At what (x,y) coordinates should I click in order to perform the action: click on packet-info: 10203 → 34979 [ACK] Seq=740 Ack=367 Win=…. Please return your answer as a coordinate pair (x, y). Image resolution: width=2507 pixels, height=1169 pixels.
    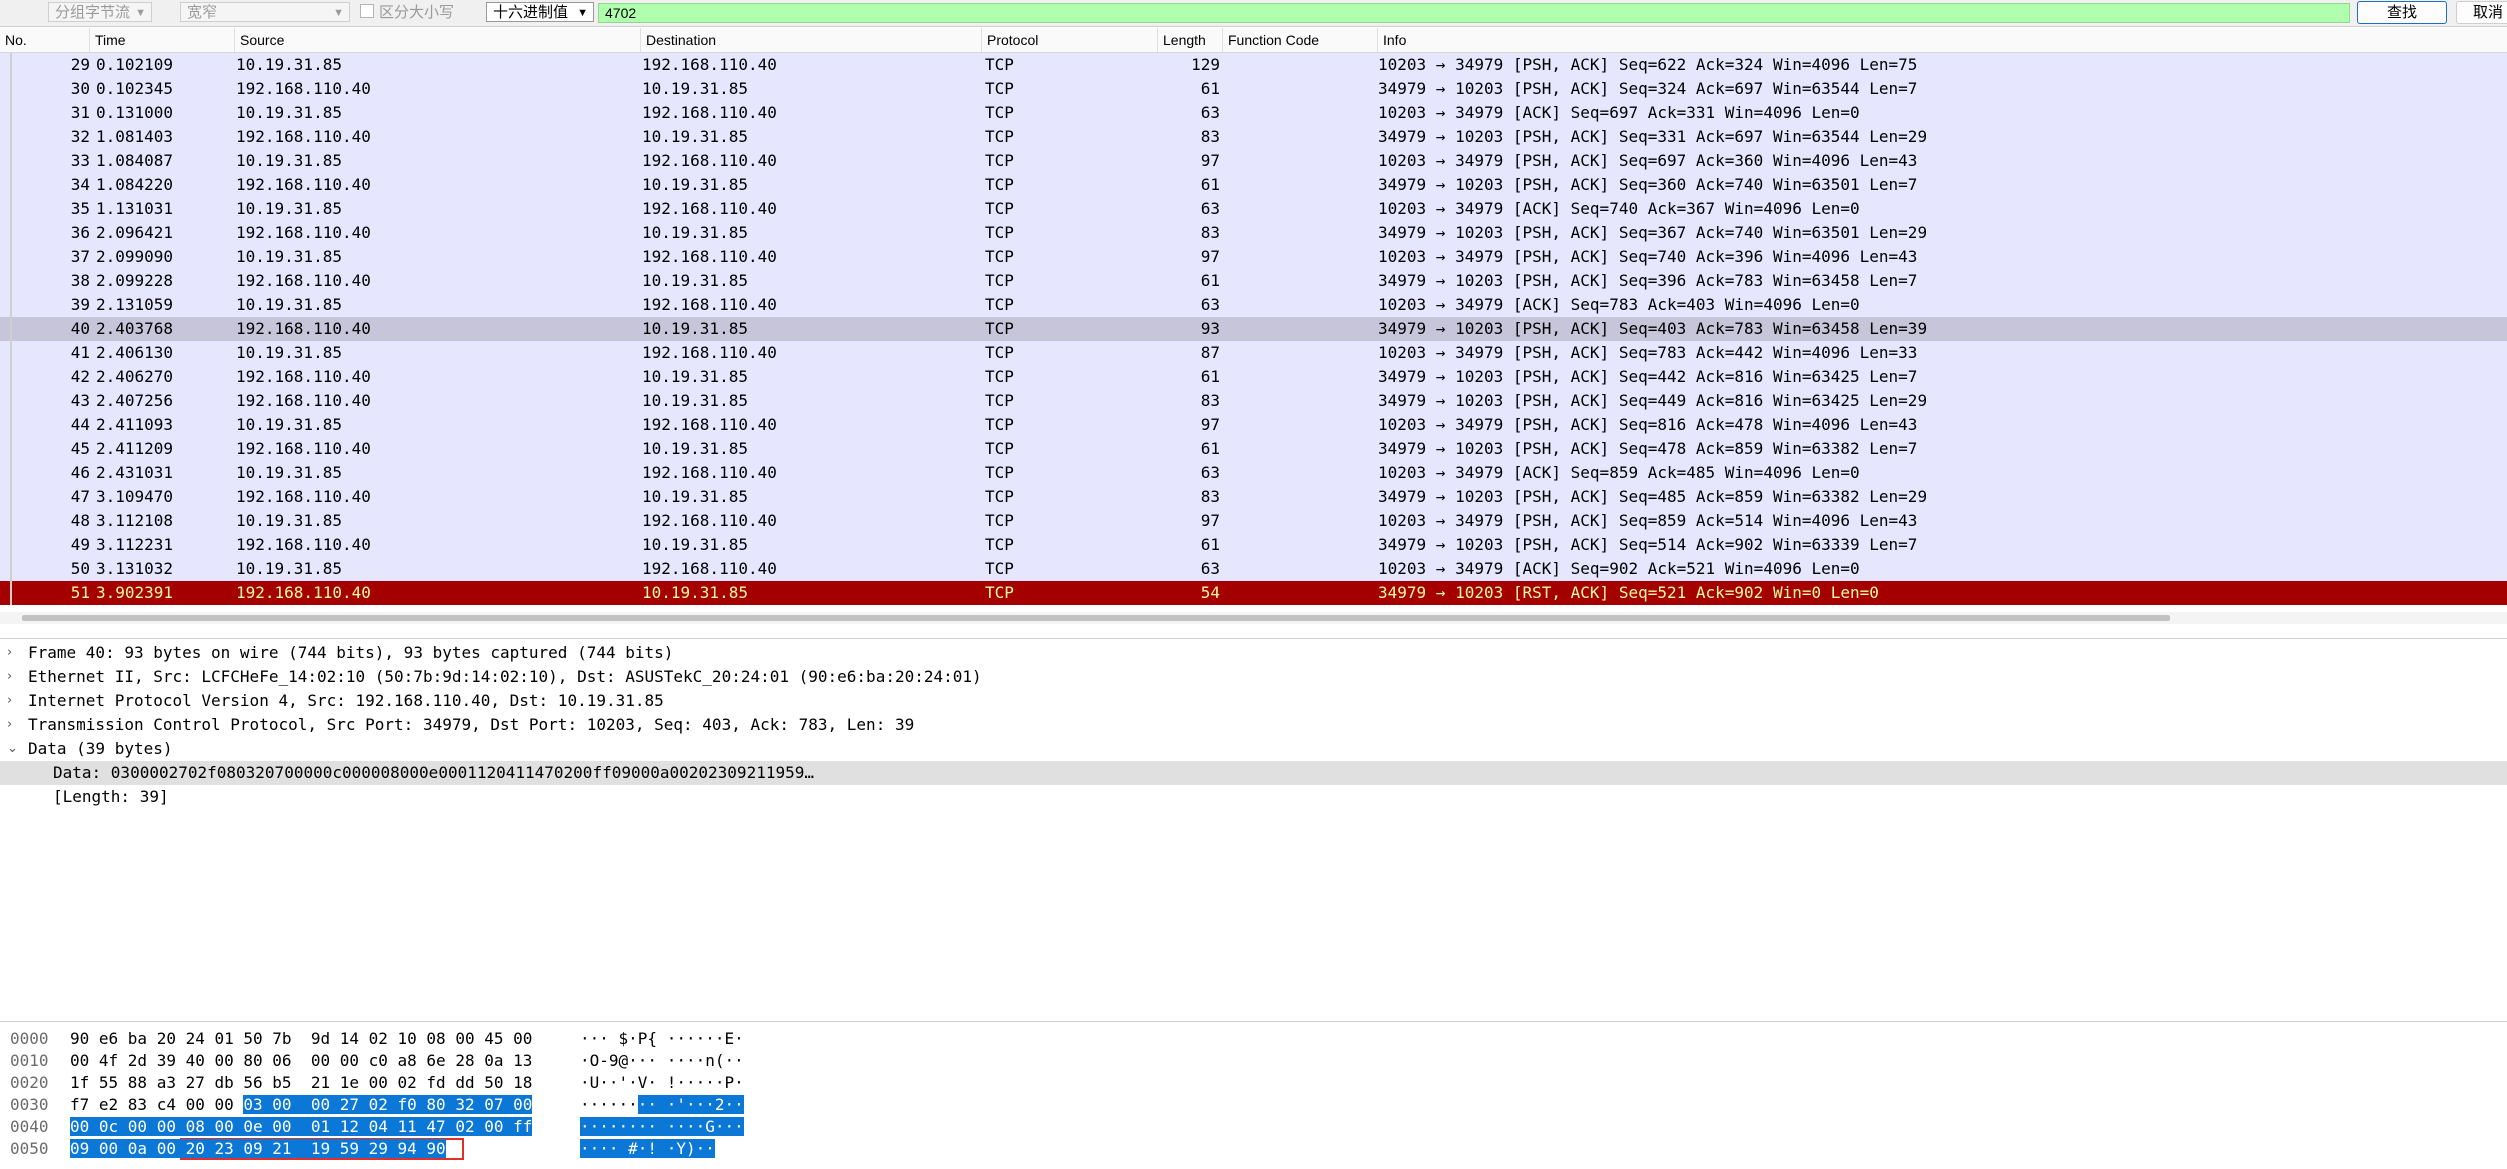
    Looking at the image, I should click on (1619, 208).